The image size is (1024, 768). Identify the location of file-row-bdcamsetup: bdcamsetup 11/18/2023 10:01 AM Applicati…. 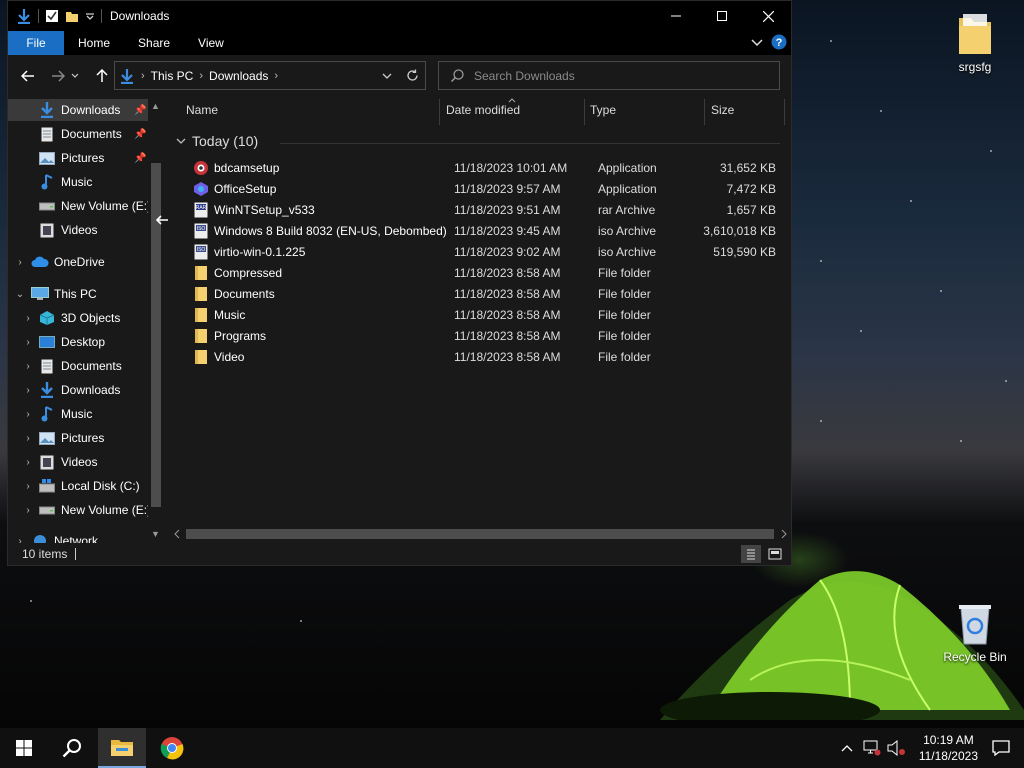
(484, 167).